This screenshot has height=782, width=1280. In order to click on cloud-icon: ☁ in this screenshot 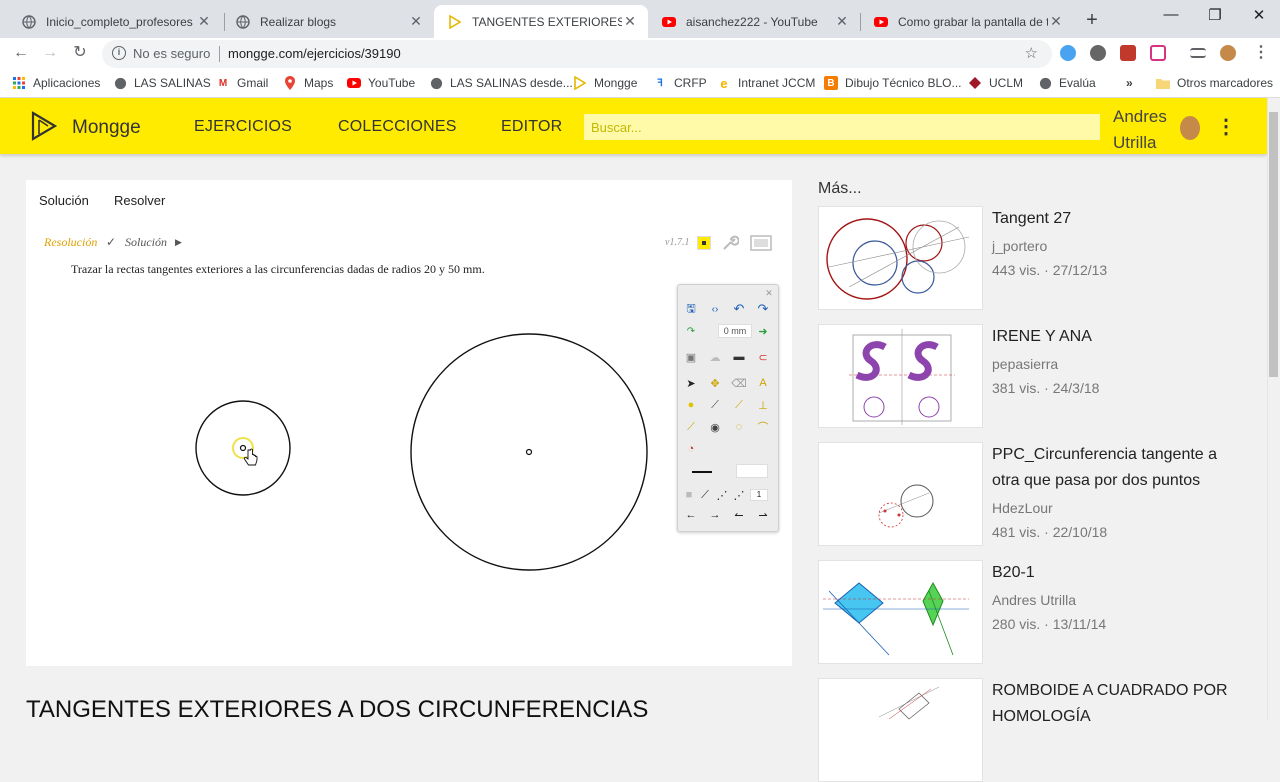, I will do `click(715, 357)`.